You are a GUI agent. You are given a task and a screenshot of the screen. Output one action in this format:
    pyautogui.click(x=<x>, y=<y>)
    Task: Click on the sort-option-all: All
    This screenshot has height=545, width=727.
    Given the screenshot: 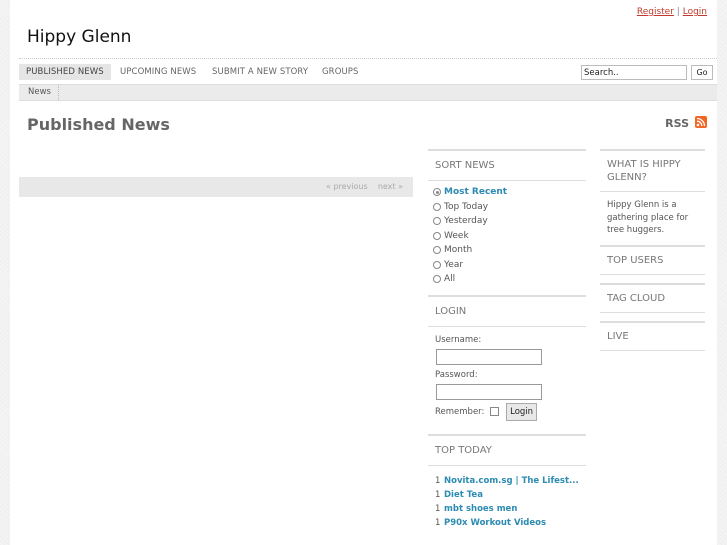 What is the action you would take?
    pyautogui.click(x=507, y=279)
    